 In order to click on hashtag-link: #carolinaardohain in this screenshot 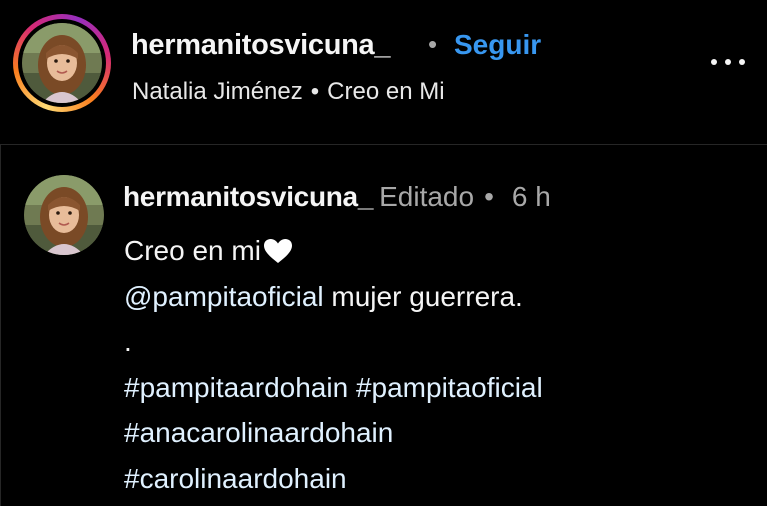, I will do `click(235, 478)`.